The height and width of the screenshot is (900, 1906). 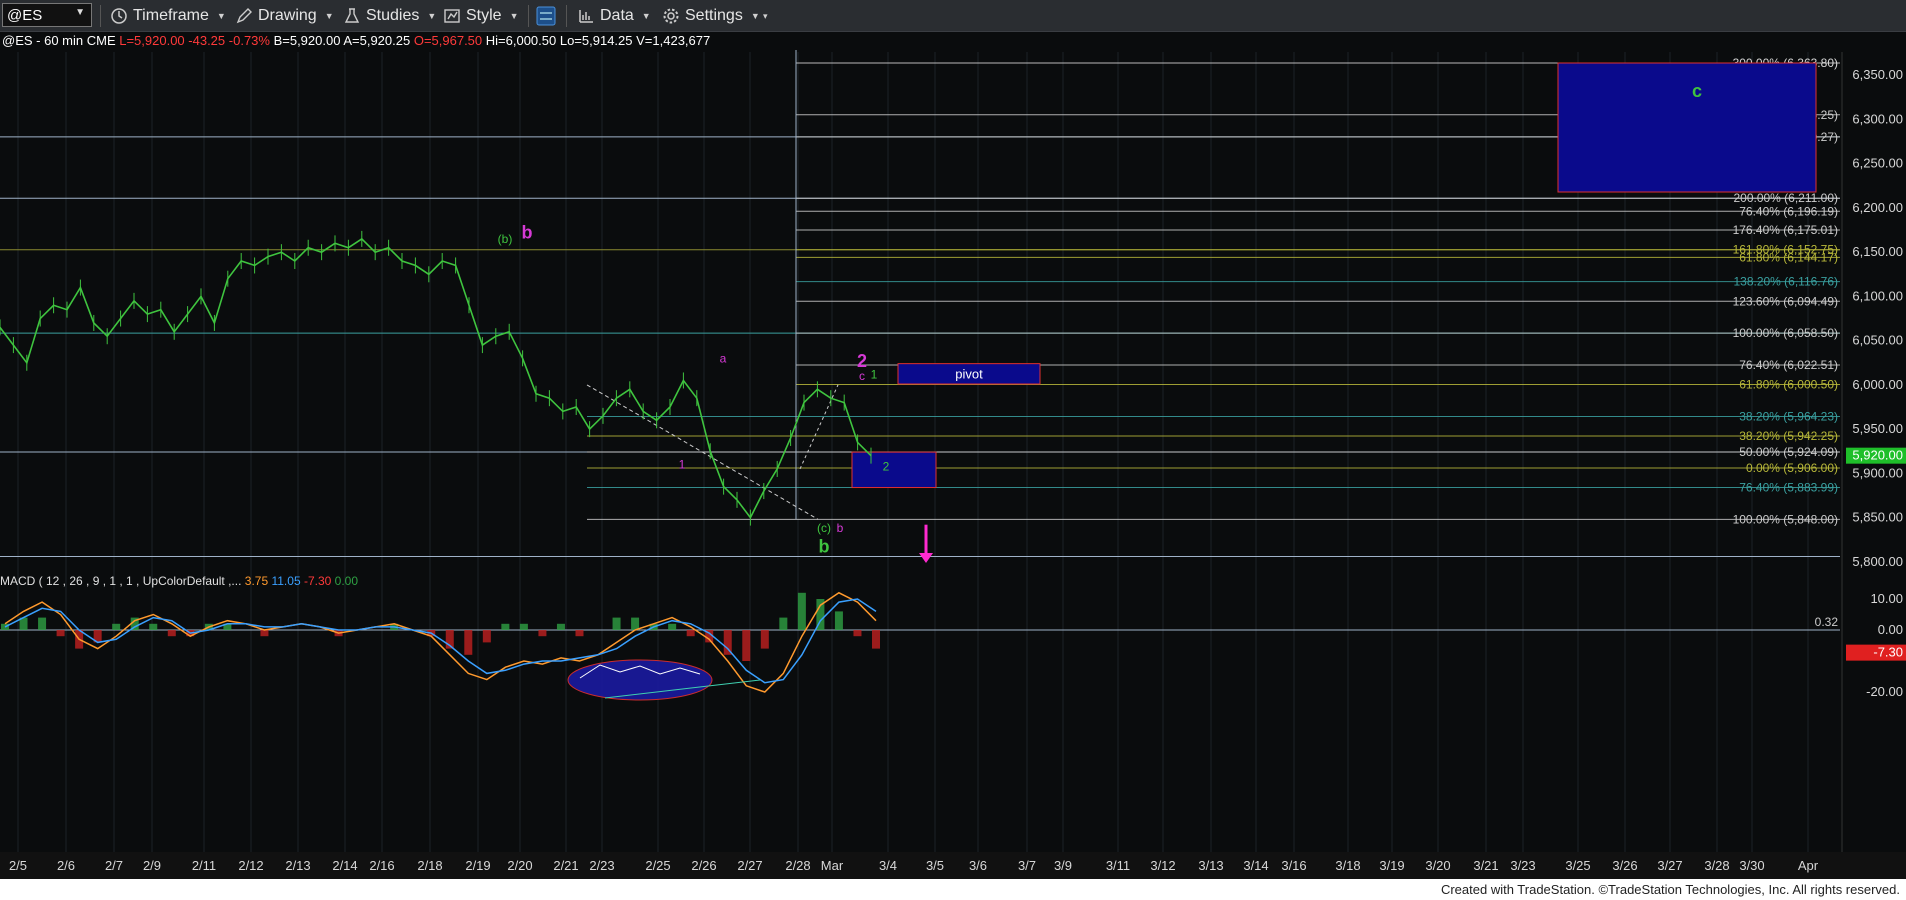 What do you see at coordinates (519, 40) in the screenshot?
I see `header-field: Hi=6,000.50` at bounding box center [519, 40].